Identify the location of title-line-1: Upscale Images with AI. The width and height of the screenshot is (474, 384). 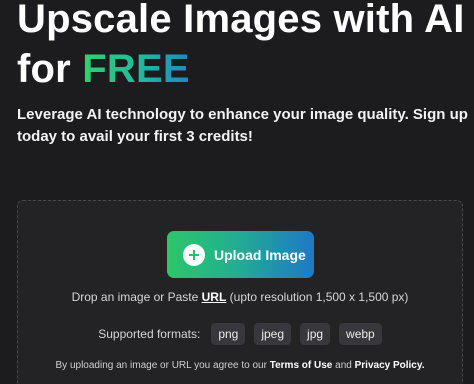
(241, 20).